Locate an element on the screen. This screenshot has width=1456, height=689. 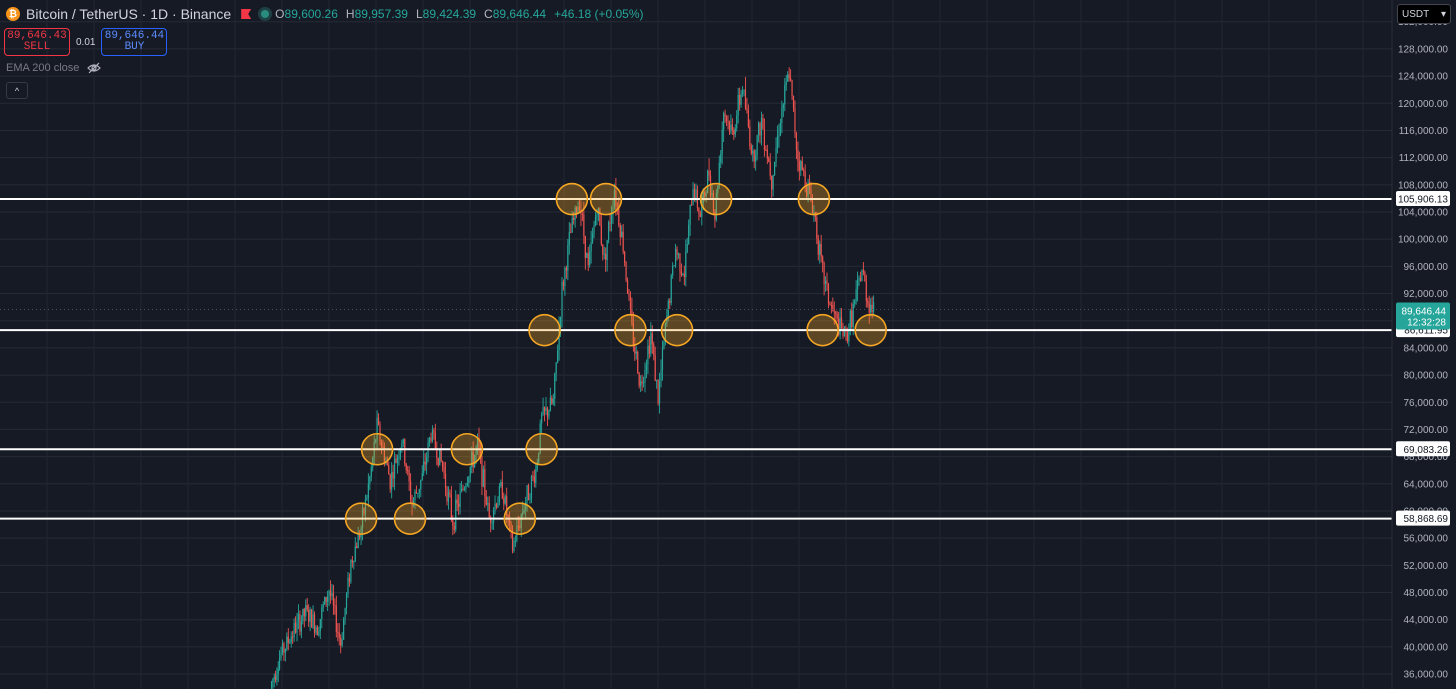
sell-button: 89,646.43 SELL is located at coordinates (37, 42).